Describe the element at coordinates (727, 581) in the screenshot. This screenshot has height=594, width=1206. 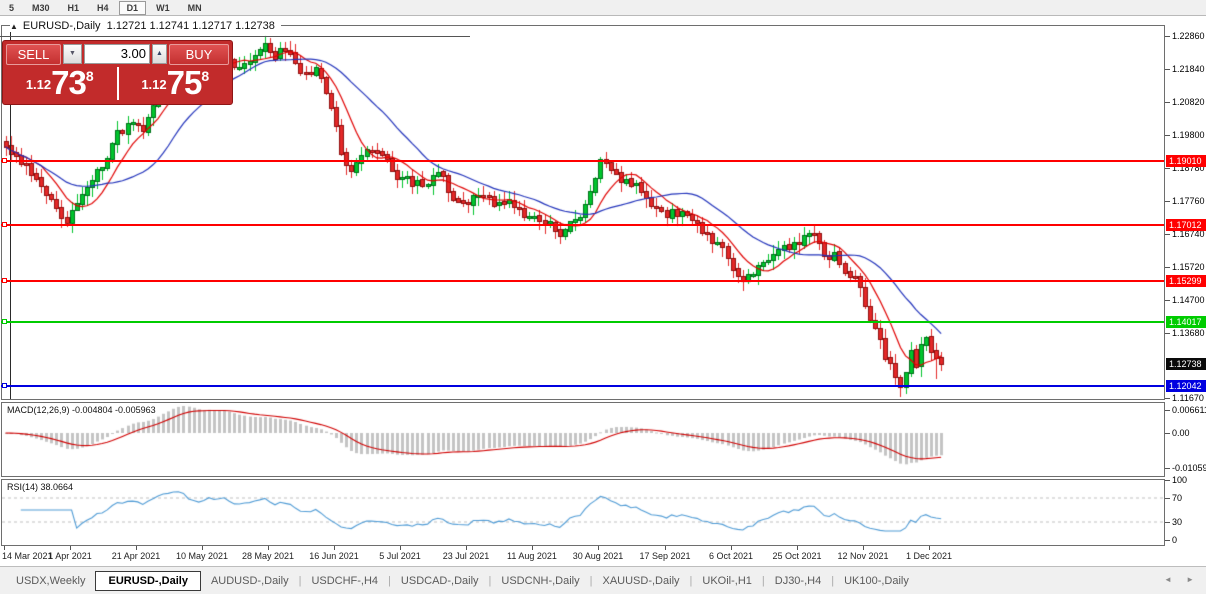
I see `tab-ukoil-h1: UKOil-,H1` at that location.